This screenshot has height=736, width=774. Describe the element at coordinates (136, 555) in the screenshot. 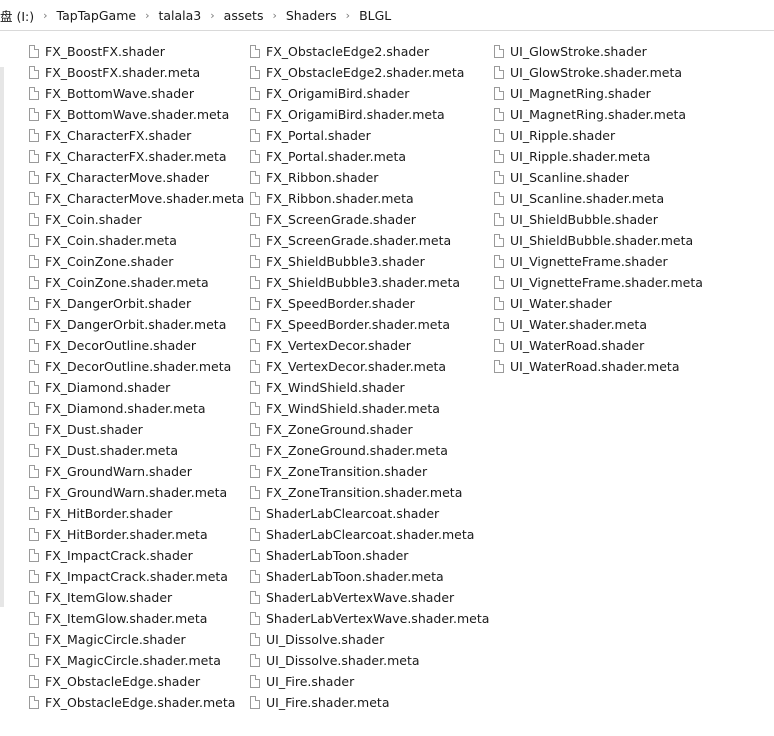

I see `file-item: FX_ImpactCrack.shader` at that location.